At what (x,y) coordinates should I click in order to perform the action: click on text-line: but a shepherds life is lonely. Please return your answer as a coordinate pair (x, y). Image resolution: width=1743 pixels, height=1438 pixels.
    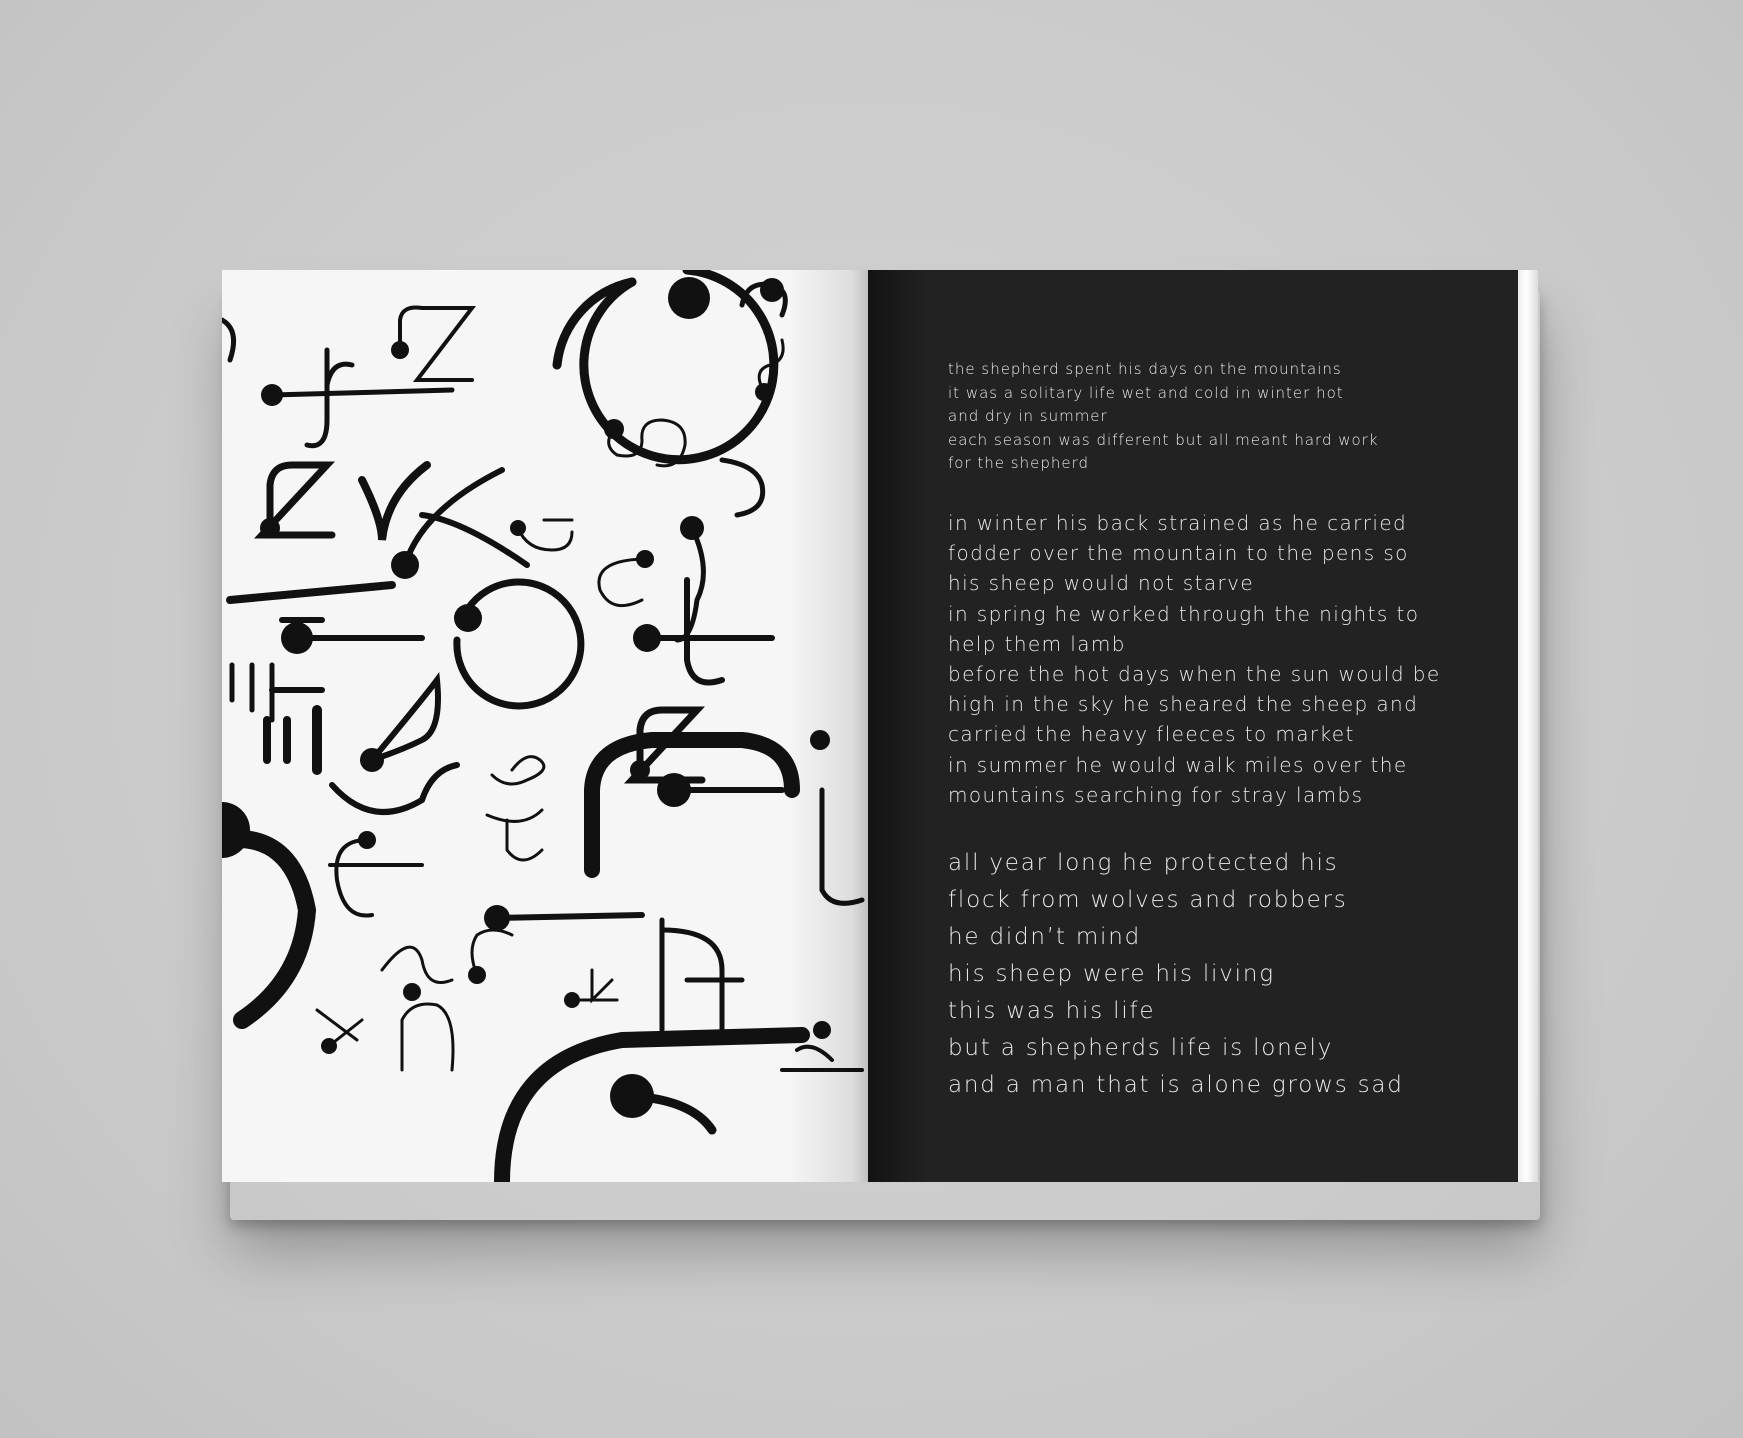
    Looking at the image, I should click on (1141, 1048).